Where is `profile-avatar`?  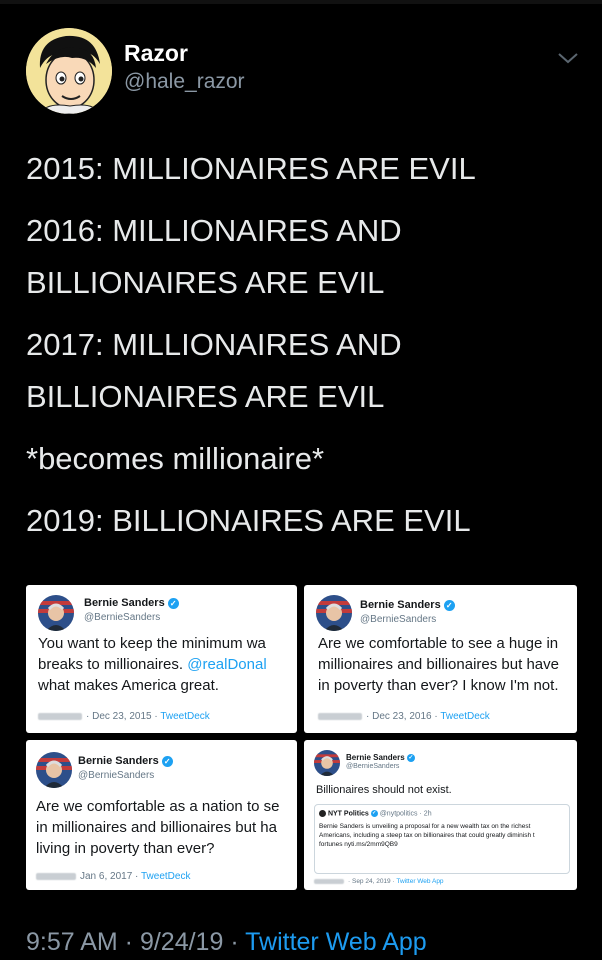 profile-avatar is located at coordinates (69, 71).